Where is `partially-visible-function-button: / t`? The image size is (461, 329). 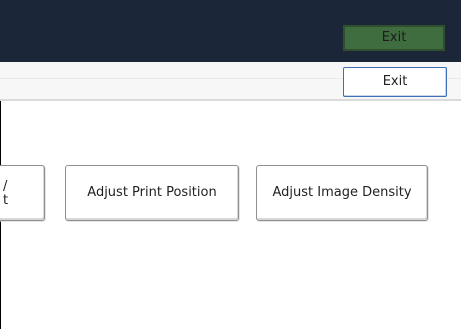
partially-visible-function-button: / t is located at coordinates (22, 193).